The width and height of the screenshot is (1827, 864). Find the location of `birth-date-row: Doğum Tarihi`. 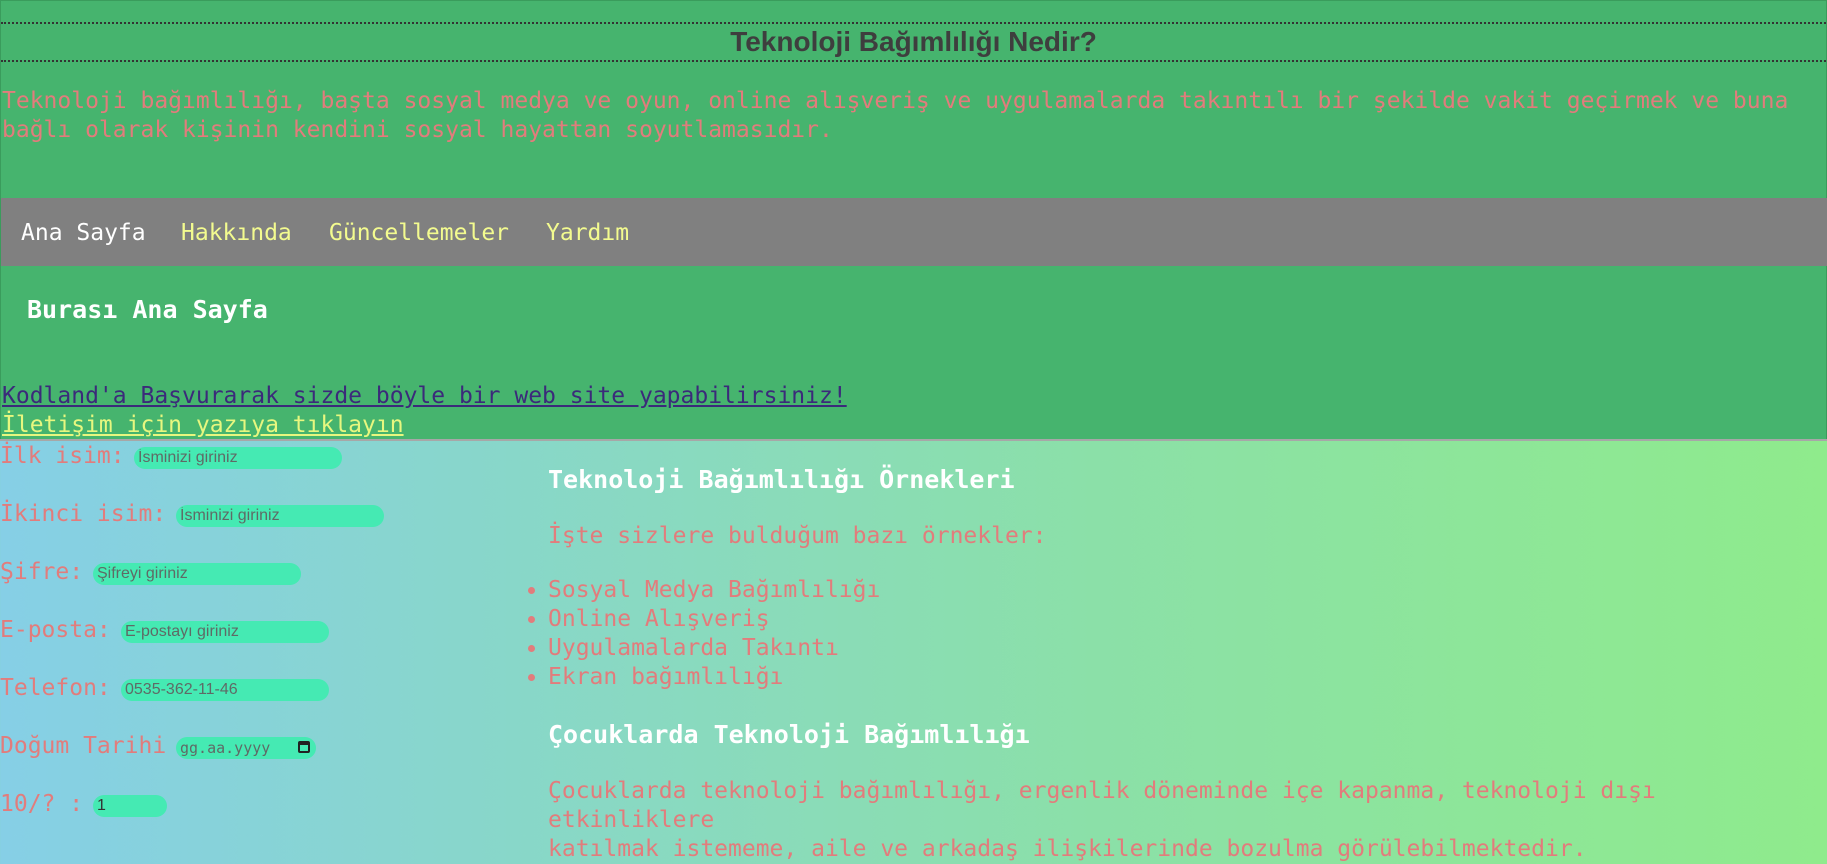

birth-date-row: Doğum Tarihi is located at coordinates (158, 746).